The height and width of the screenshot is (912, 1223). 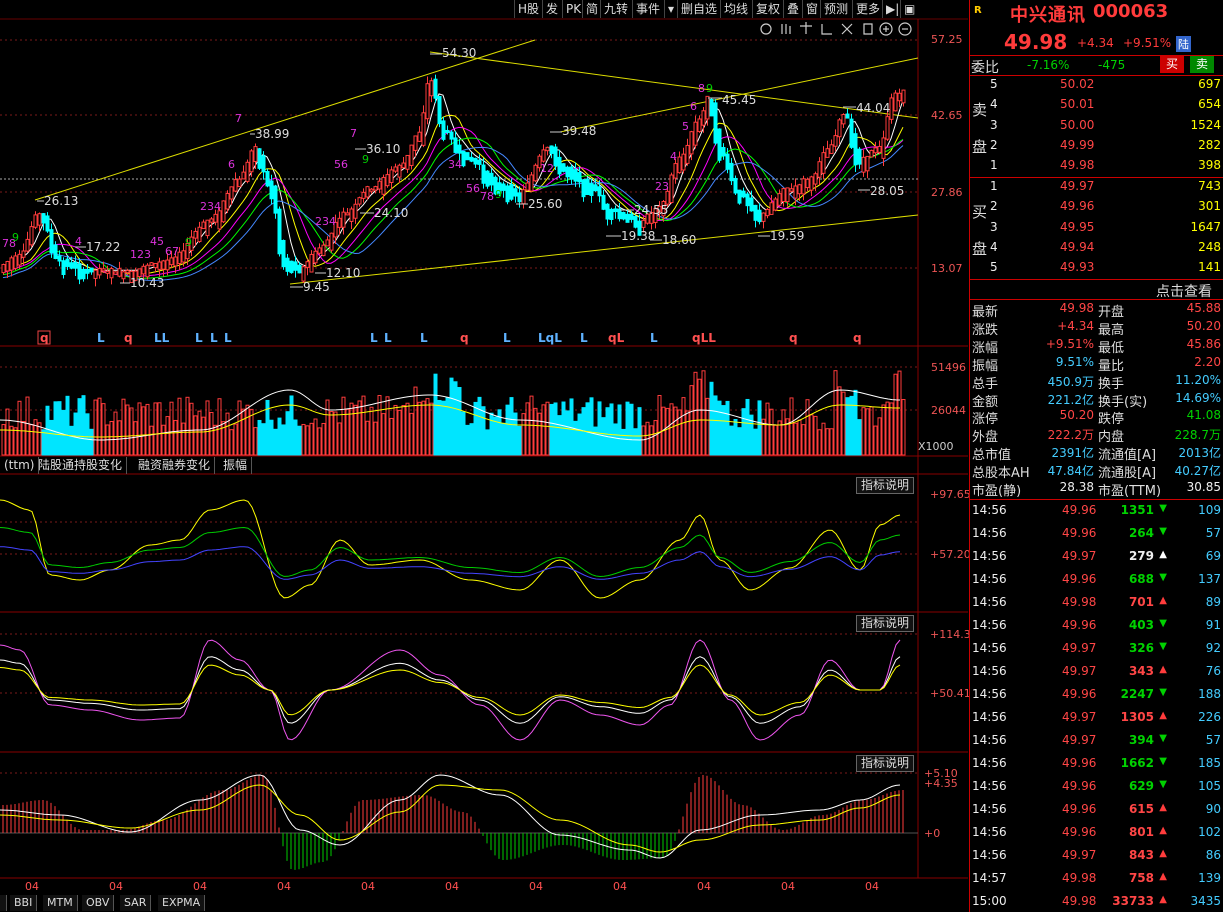 I want to click on tick-row: 14:56 49.97 843 ▲ 86, so click(x=1096, y=857).